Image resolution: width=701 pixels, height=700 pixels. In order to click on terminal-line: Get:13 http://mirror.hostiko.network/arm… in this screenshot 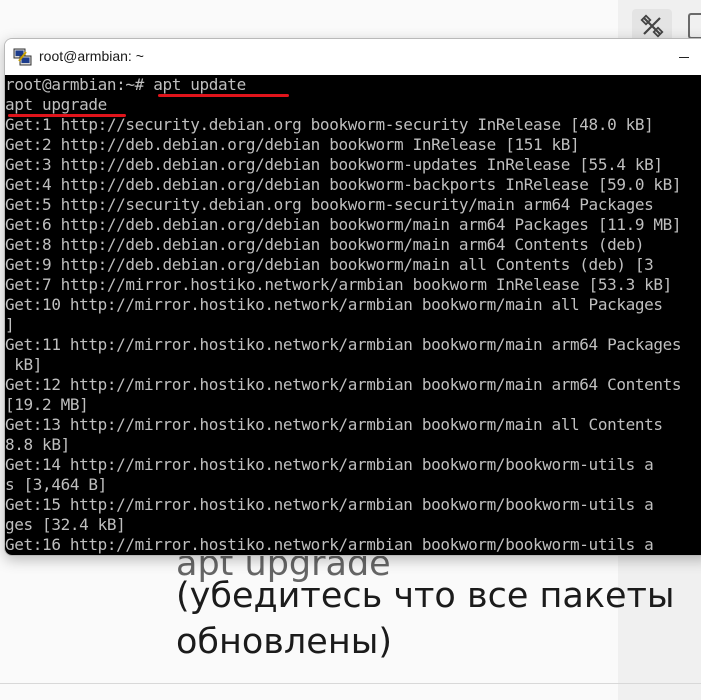, I will do `click(334, 424)`.